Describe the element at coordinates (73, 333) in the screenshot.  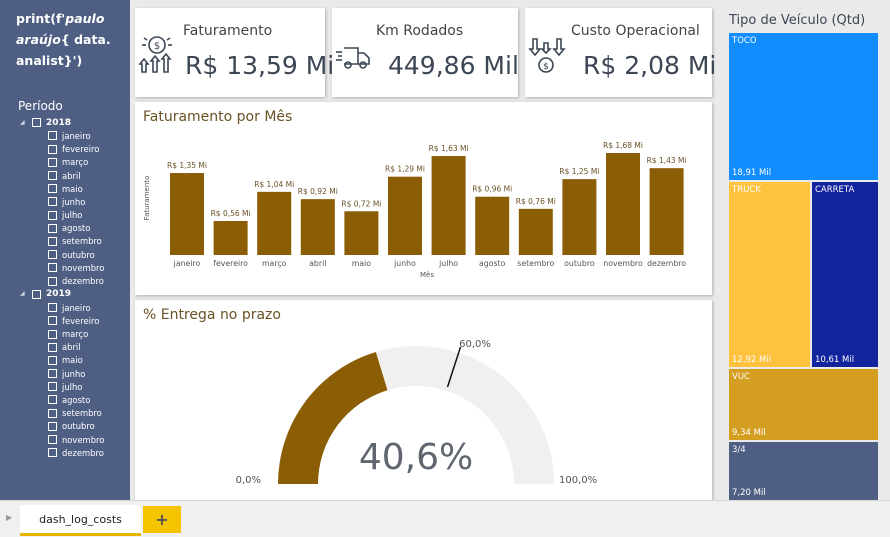
I see `slicer-month-2019-3: março` at that location.